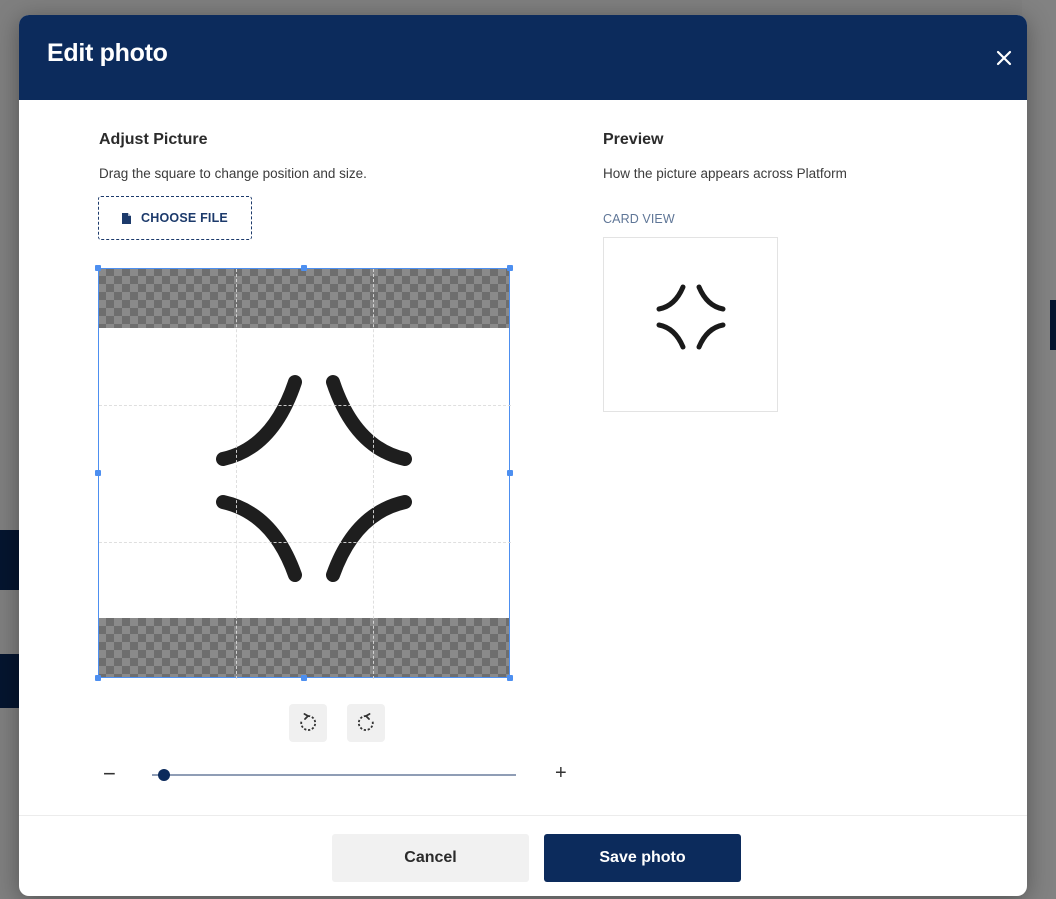  Describe the element at coordinates (304, 268) in the screenshot. I see `crop-handle-top` at that location.